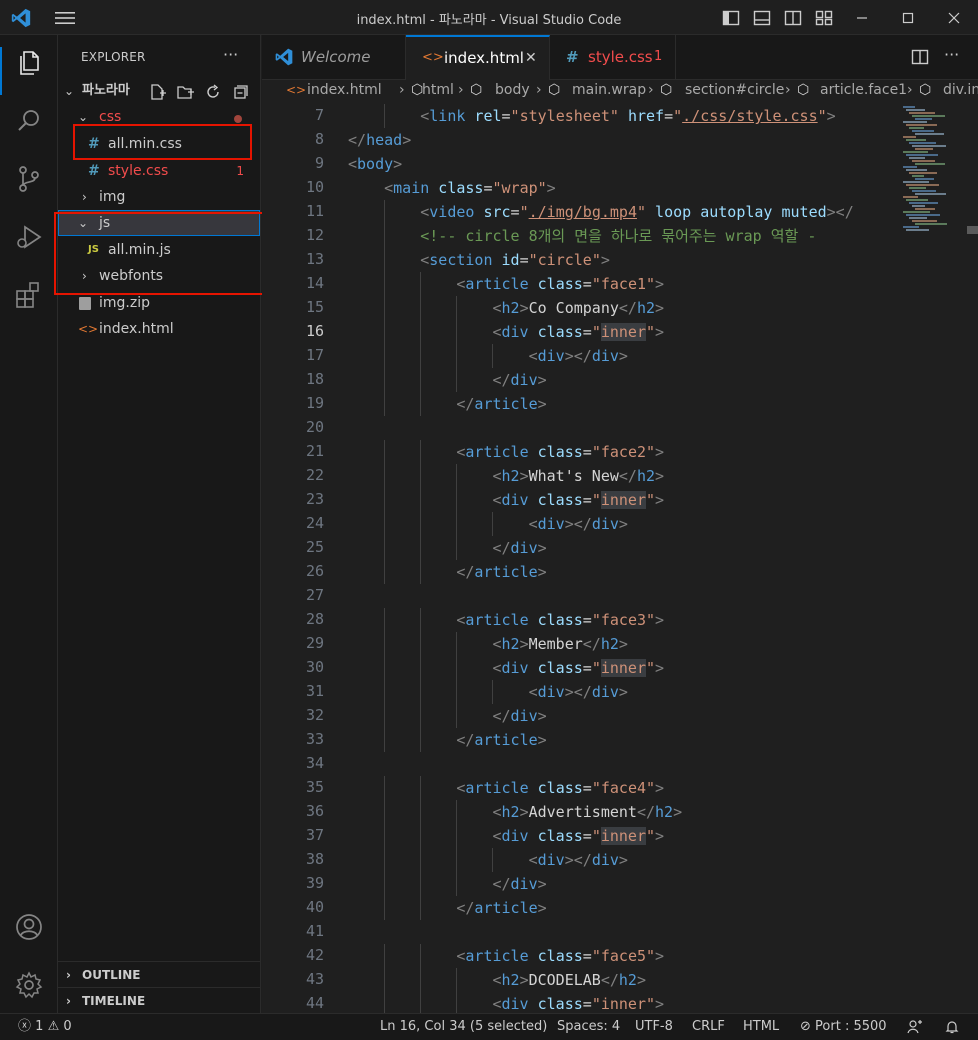  What do you see at coordinates (587, 812) in the screenshot?
I see `code-line: <h2>Advertisment</h2>` at bounding box center [587, 812].